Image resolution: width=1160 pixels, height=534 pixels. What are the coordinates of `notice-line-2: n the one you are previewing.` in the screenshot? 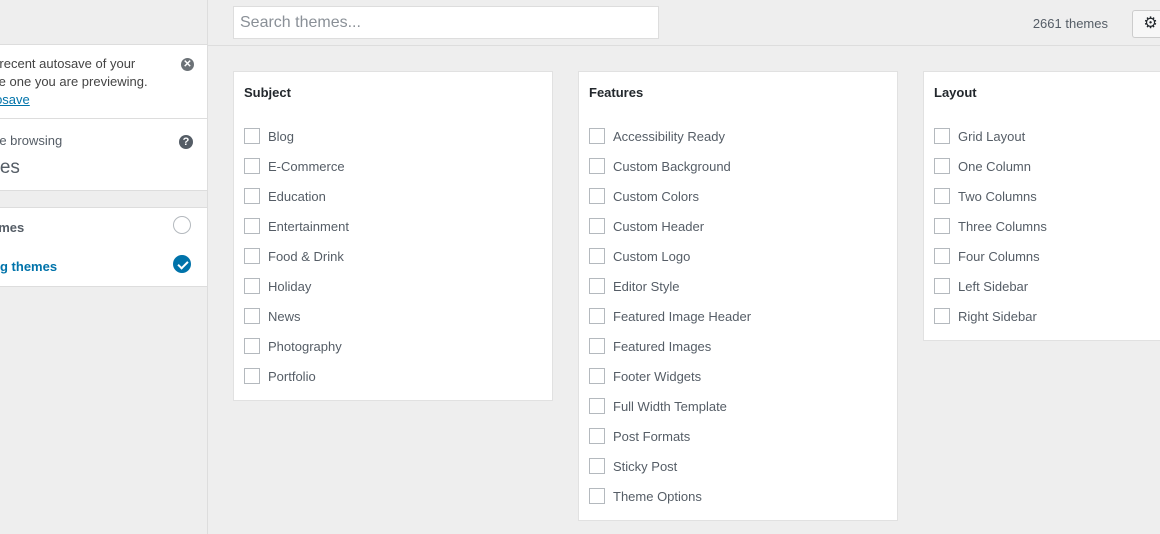 It's located at (74, 81).